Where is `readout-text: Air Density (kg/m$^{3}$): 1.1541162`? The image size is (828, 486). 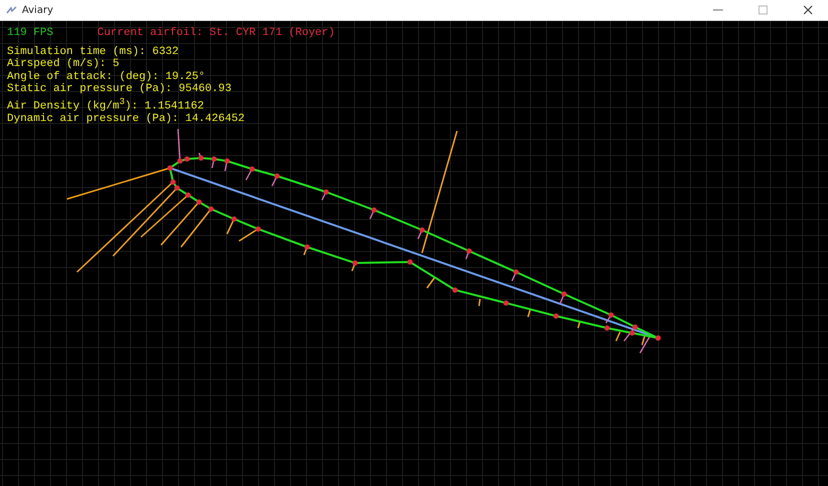 readout-text: Air Density (kg/m$^{3}$): 1.1541162 is located at coordinates (105, 104).